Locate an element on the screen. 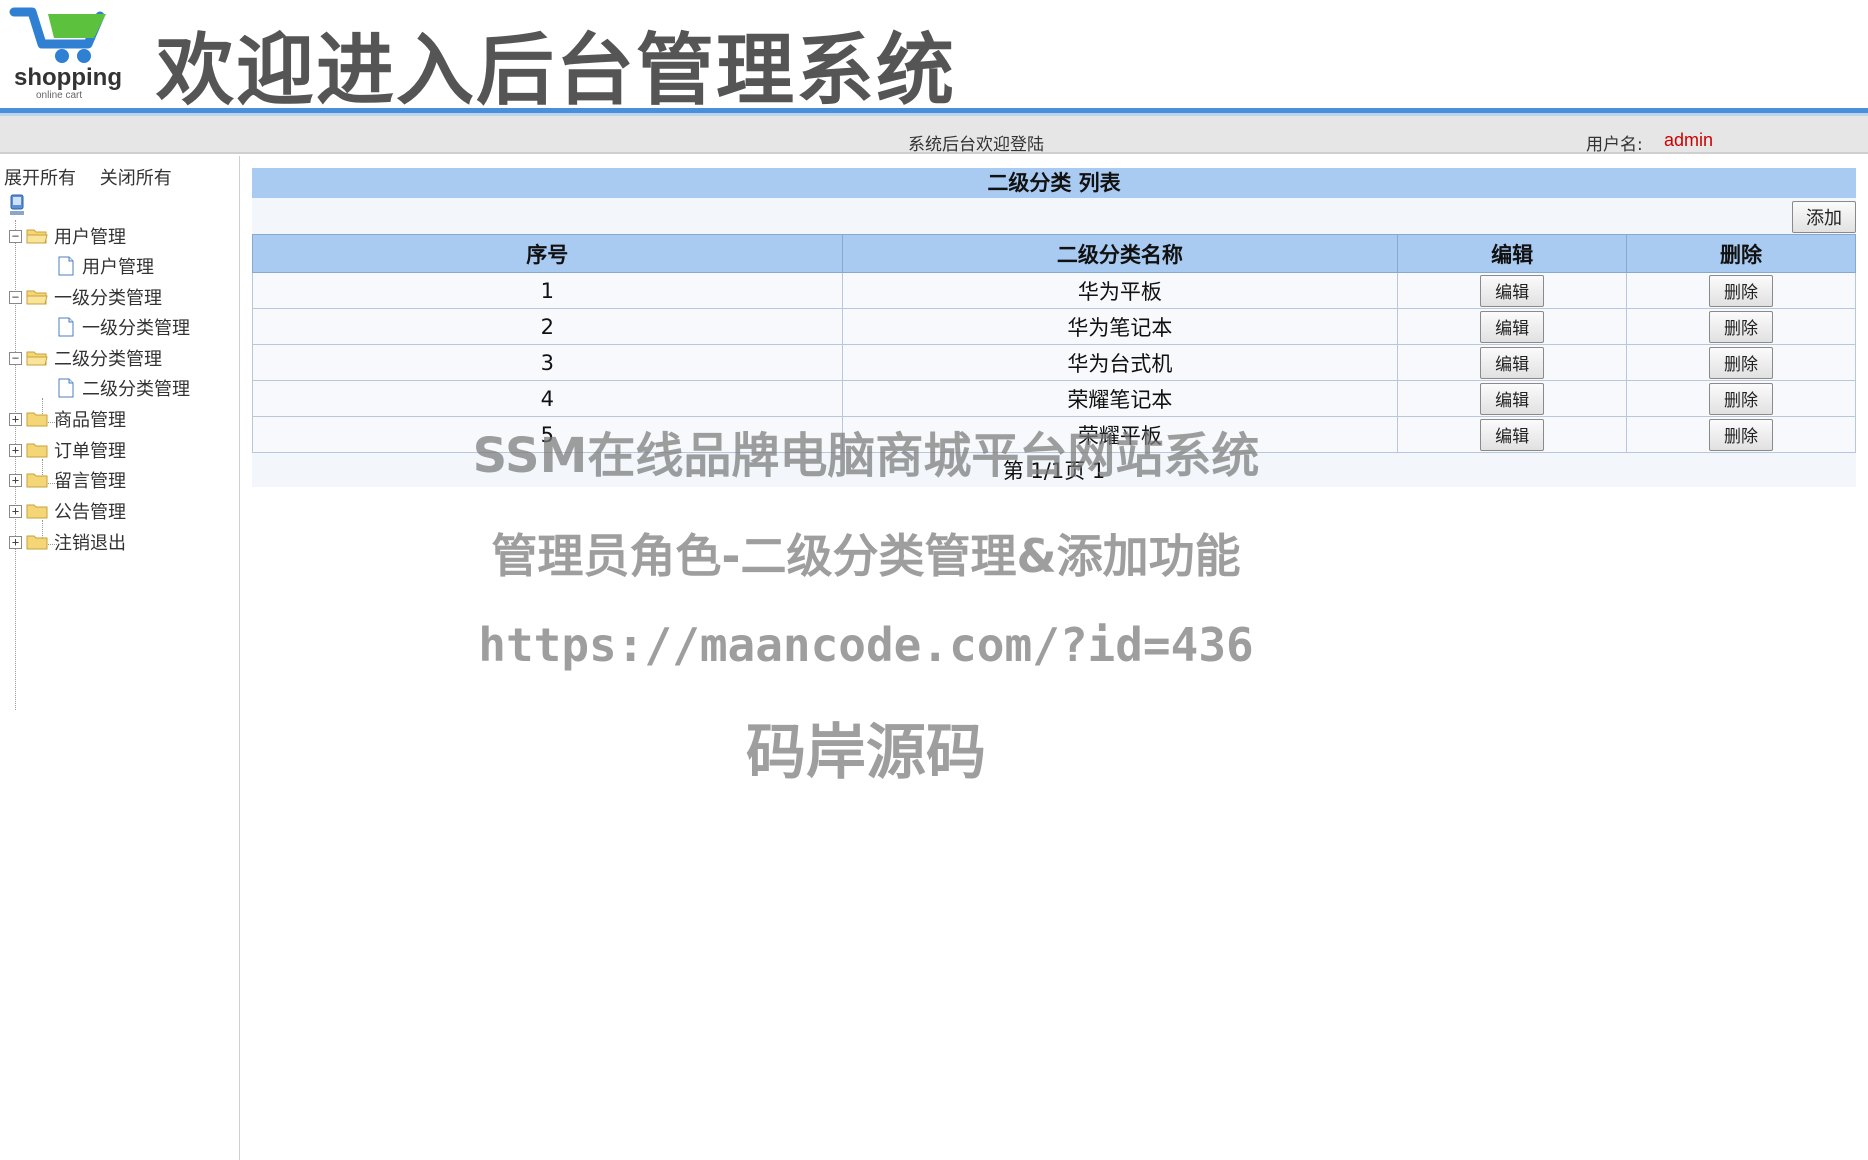  tree-leaf-category1: 一级分类管理 is located at coordinates (124, 327).